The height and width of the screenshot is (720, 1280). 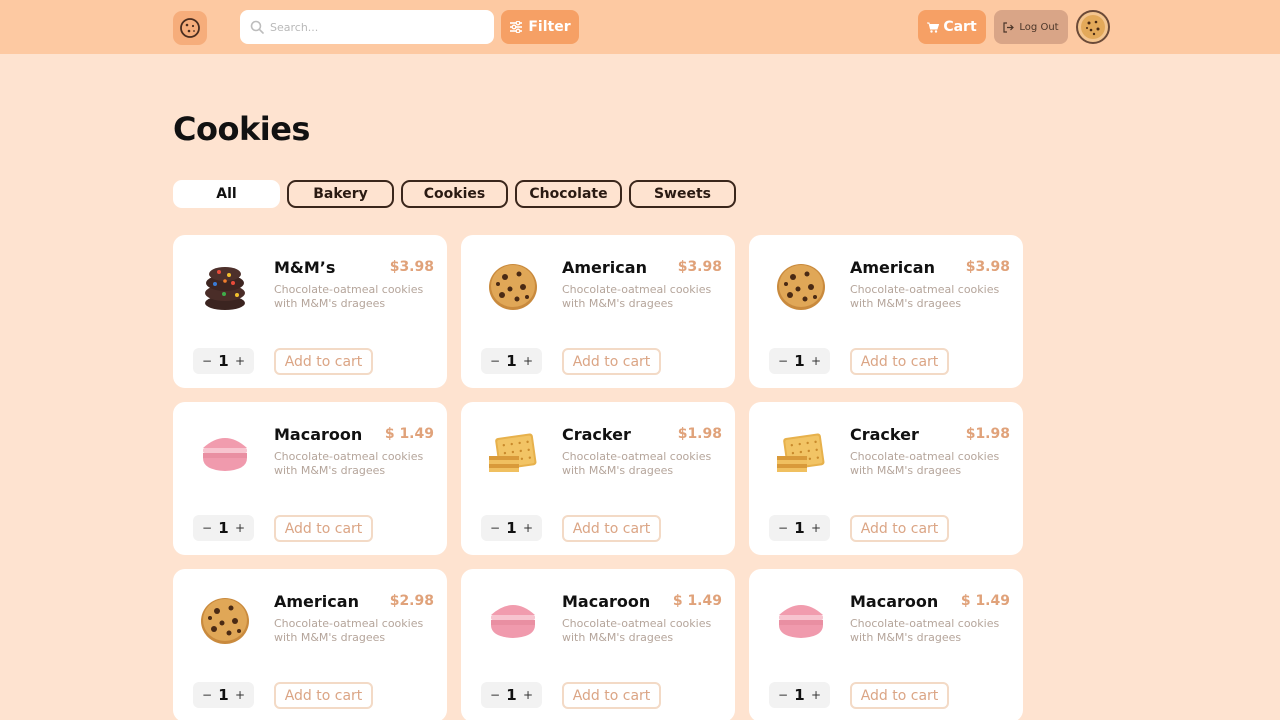 I want to click on search-box, so click(x=367, y=27).